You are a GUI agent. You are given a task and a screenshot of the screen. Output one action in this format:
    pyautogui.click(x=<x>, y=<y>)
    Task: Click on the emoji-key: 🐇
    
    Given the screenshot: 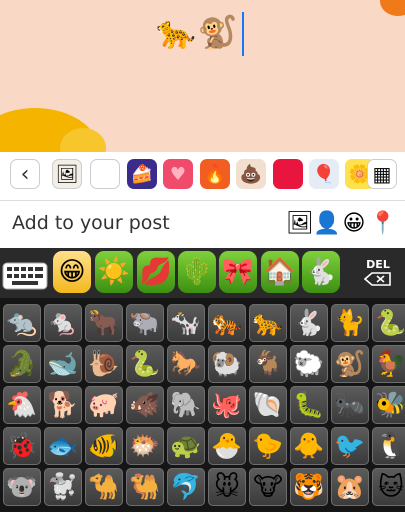 What is the action you would take?
    pyautogui.click(x=309, y=323)
    